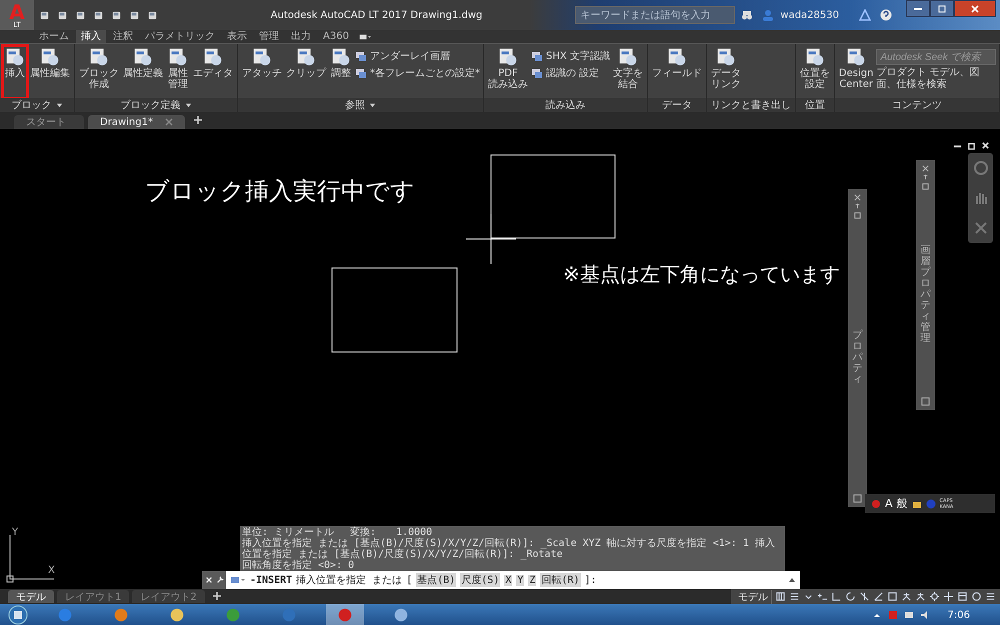 The height and width of the screenshot is (625, 1000). I want to click on panel-title: ブロック定義, so click(156, 105).